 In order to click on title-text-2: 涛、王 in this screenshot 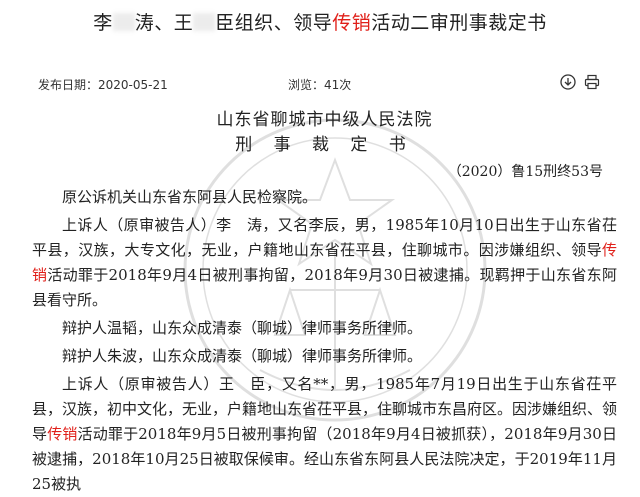, I will do `click(164, 23)`.